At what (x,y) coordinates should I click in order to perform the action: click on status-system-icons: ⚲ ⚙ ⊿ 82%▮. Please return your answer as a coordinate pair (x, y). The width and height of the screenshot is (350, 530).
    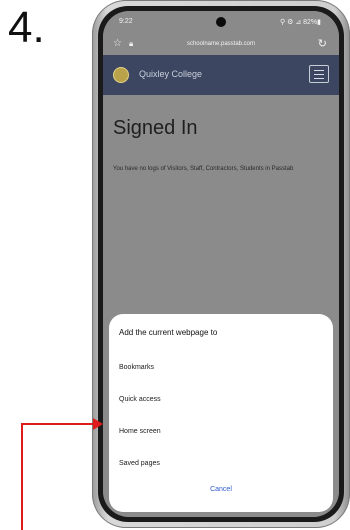
    Looking at the image, I should click on (300, 22).